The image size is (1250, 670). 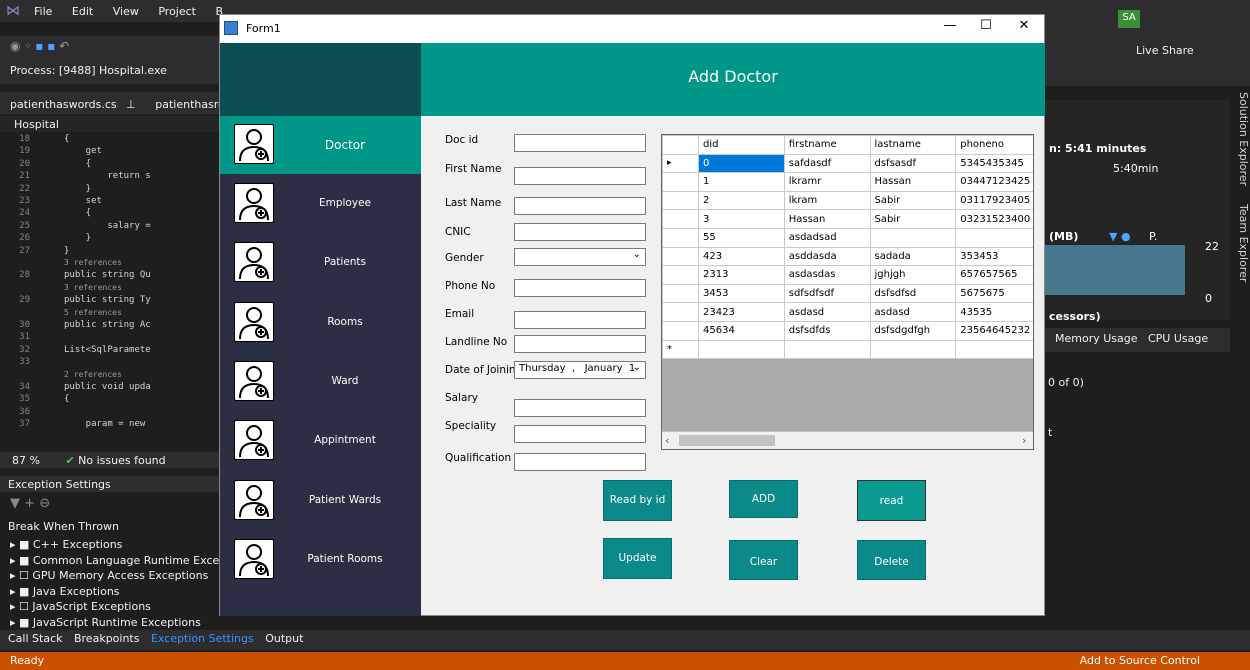 What do you see at coordinates (994, 256) in the screenshot?
I see `table-cell: 353453` at bounding box center [994, 256].